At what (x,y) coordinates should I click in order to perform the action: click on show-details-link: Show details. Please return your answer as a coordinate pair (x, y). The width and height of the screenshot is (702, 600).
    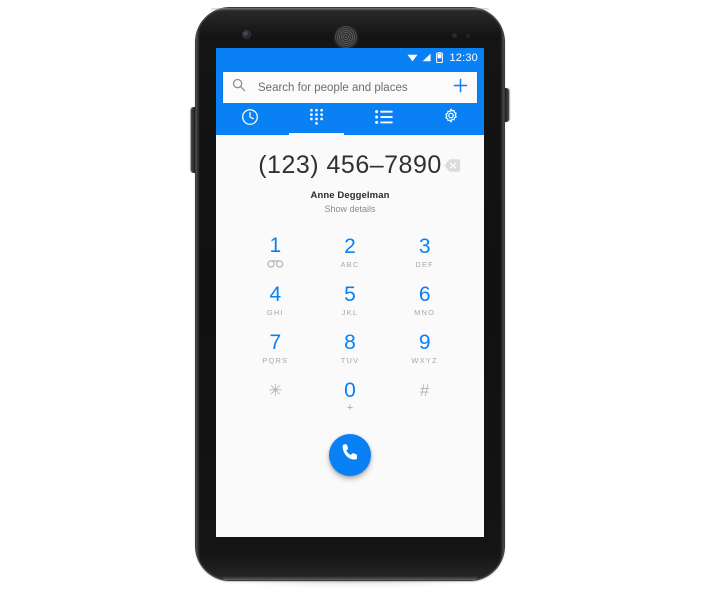
    Looking at the image, I should click on (350, 209).